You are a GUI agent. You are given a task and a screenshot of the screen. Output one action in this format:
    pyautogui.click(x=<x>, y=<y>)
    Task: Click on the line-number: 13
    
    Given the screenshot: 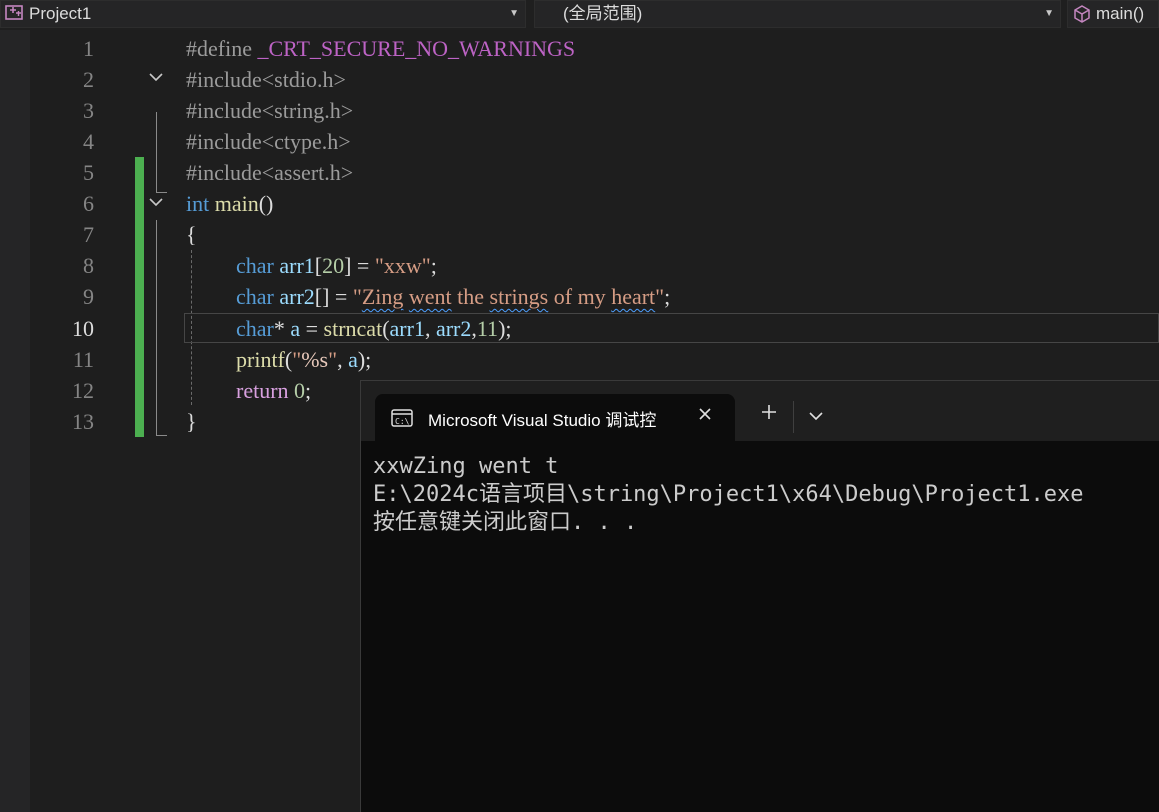 What is the action you would take?
    pyautogui.click(x=83, y=421)
    